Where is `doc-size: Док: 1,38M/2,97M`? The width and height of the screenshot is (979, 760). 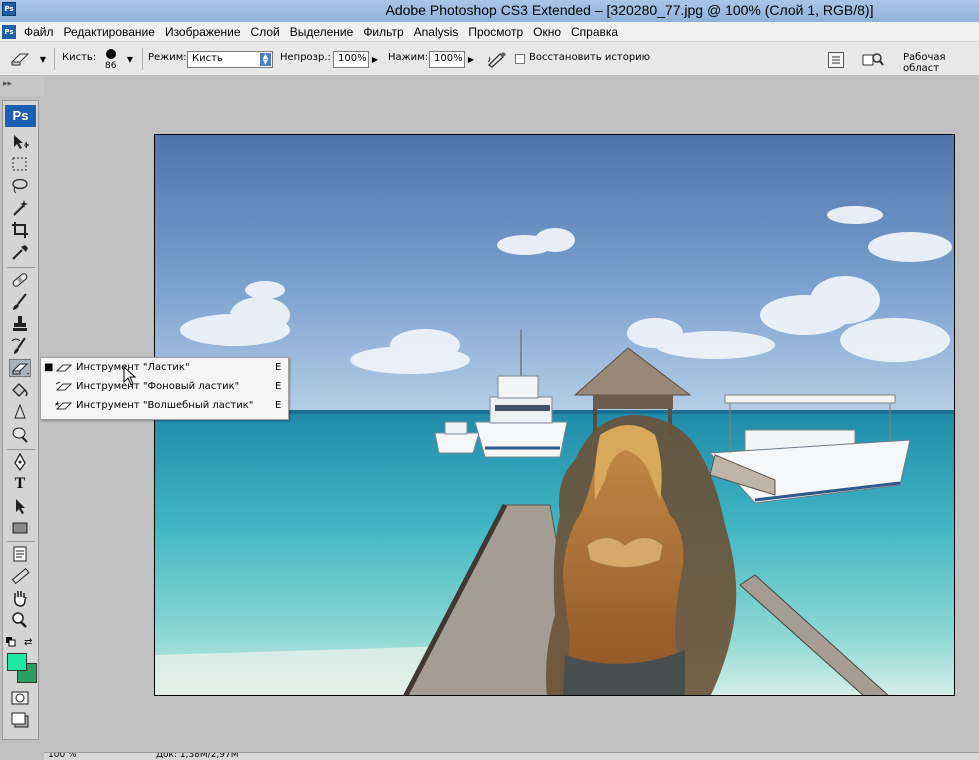 doc-size: Док: 1,38M/2,97M is located at coordinates (197, 756).